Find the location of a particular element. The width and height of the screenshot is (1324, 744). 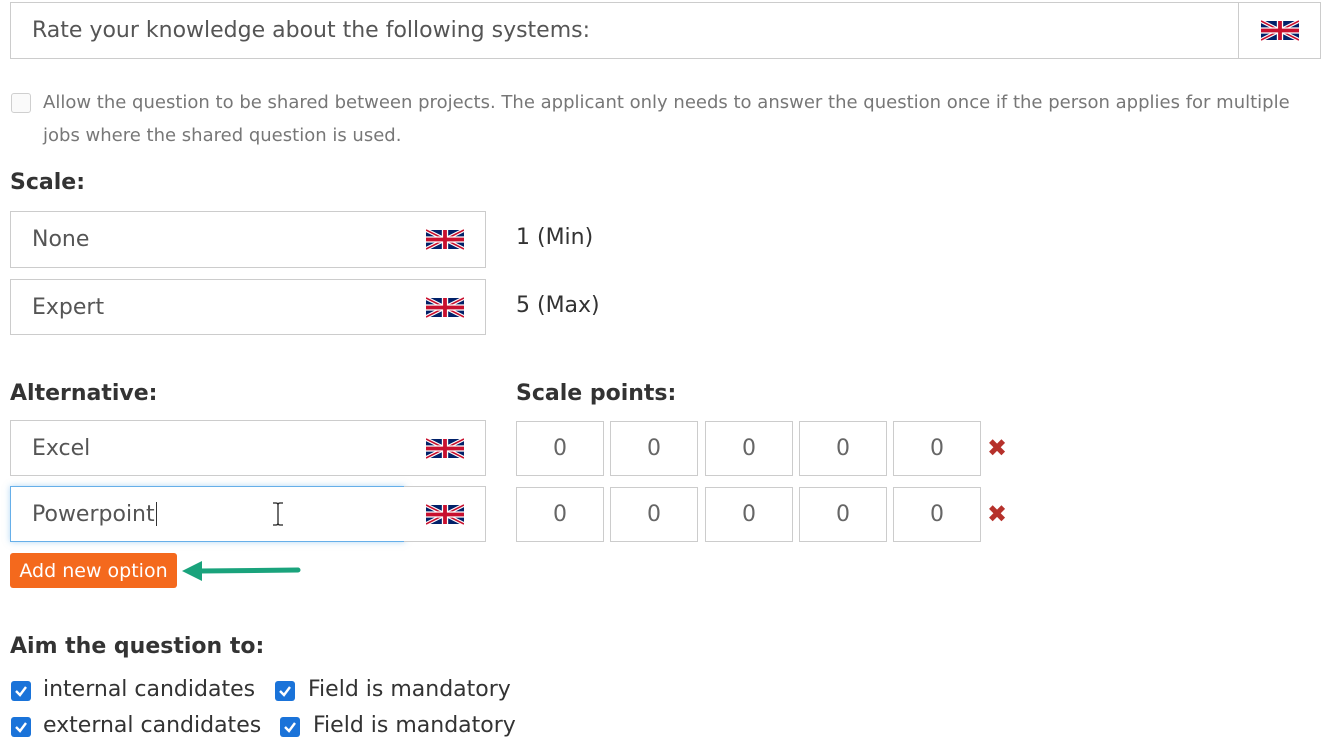

external-candidates-checkbox is located at coordinates (21, 727).